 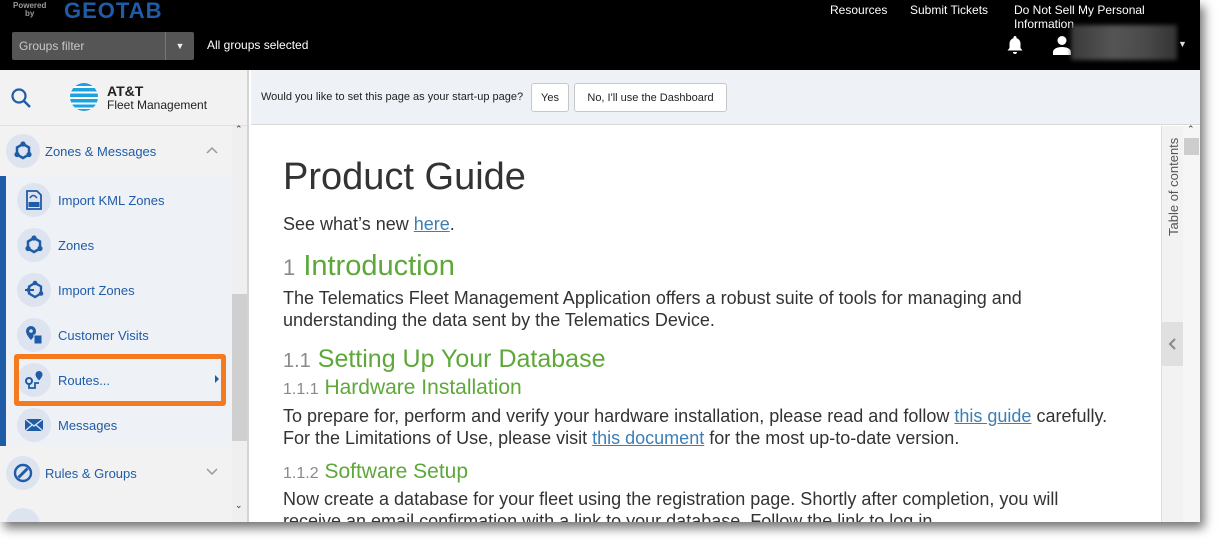 I want to click on sidebar-item-label: Import Zones, so click(x=96, y=290).